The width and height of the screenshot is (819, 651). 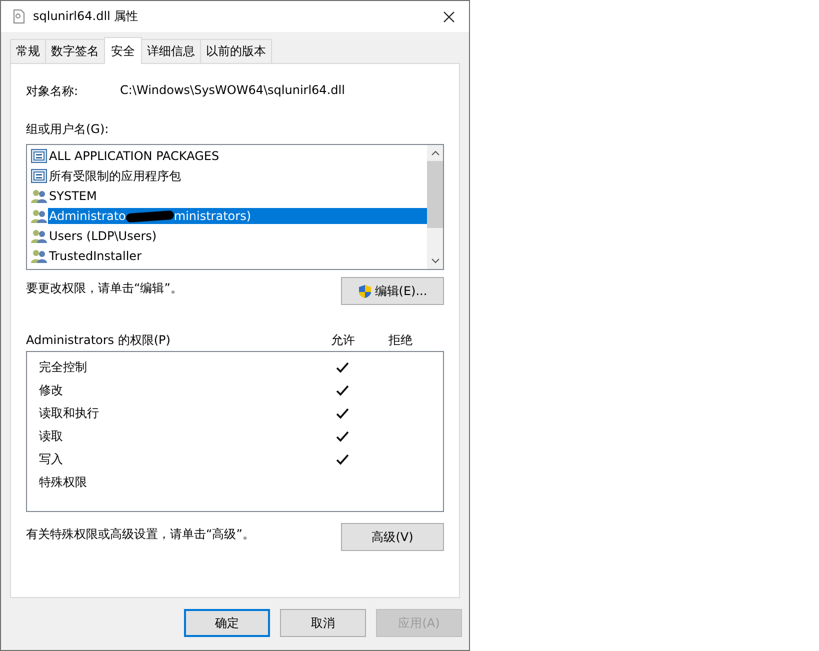 I want to click on permissions-label: Administrators 的权限(P), so click(x=99, y=340).